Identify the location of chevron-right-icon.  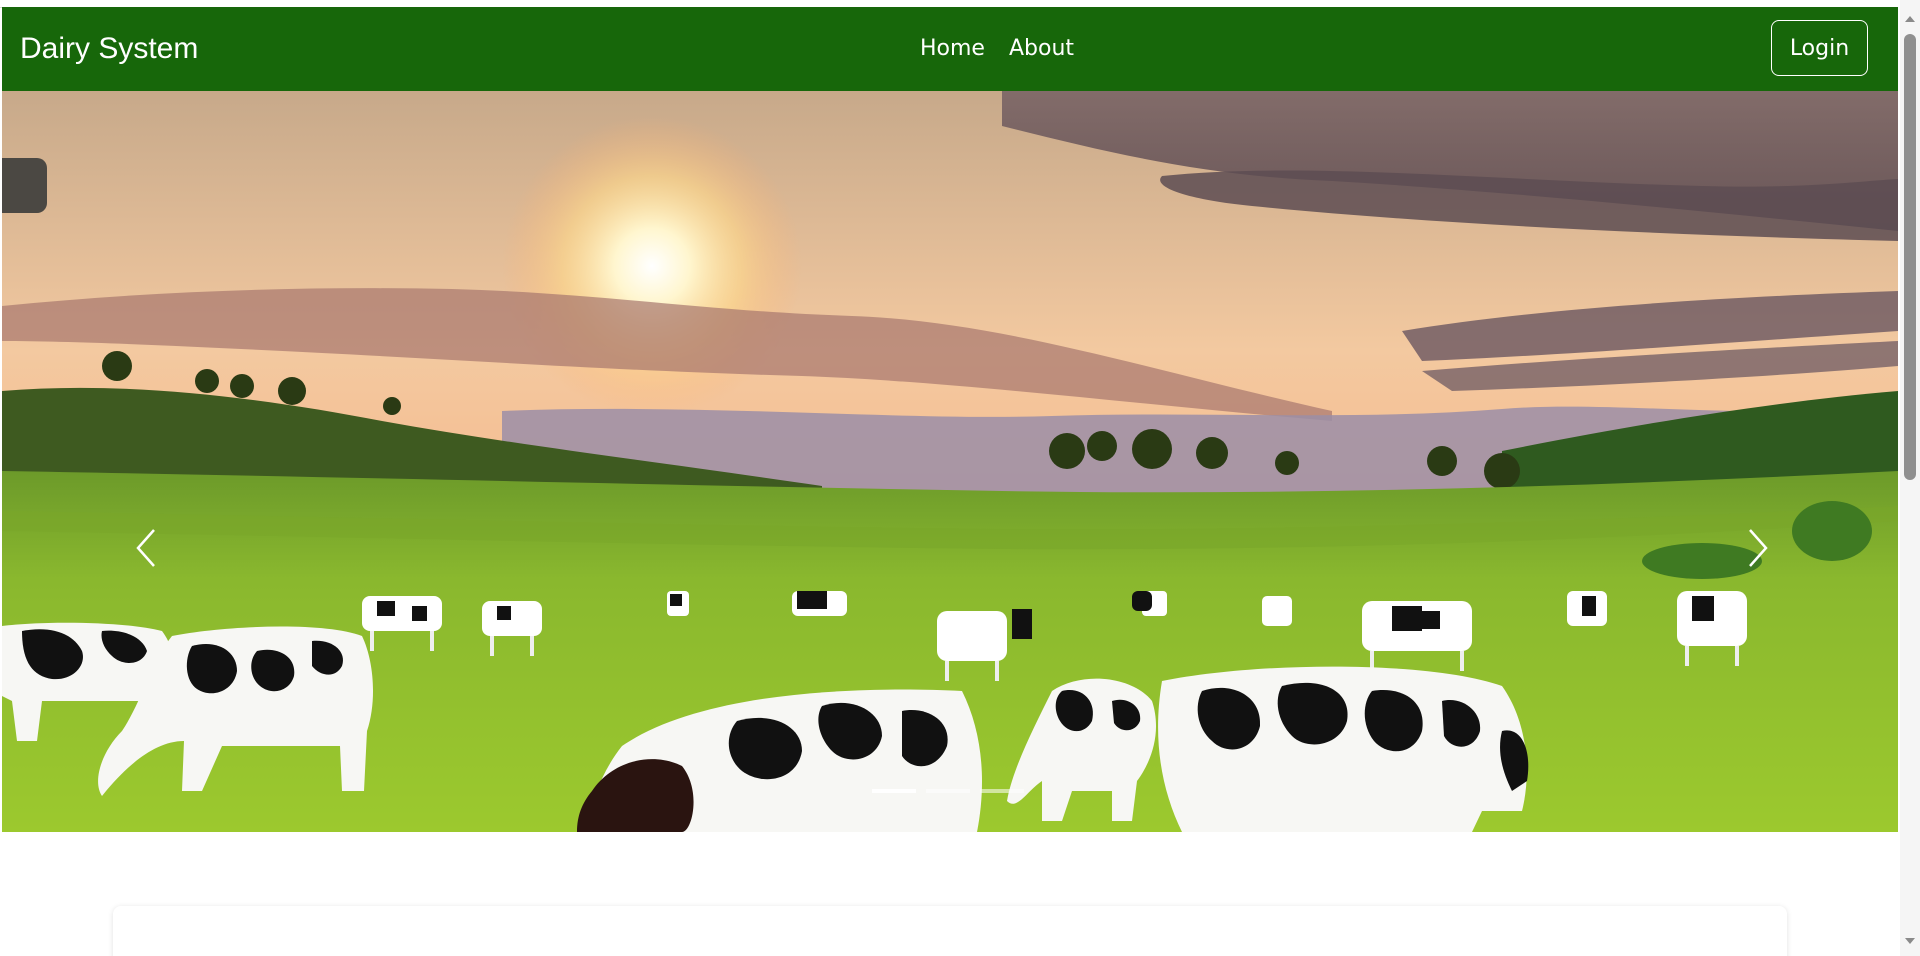
(1758, 548).